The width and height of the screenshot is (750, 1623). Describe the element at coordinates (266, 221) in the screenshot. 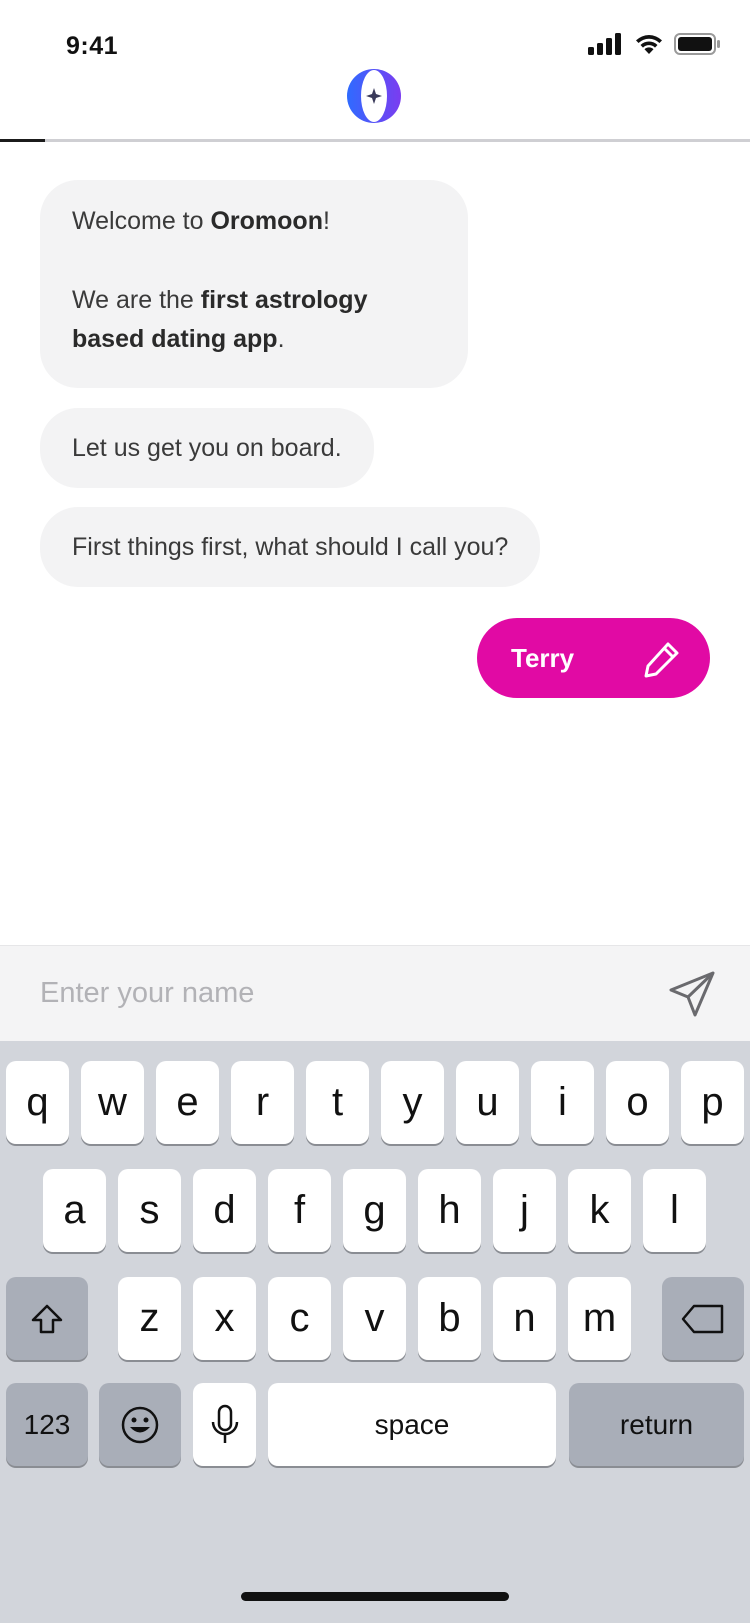

I see `app-name: Oromoon` at that location.